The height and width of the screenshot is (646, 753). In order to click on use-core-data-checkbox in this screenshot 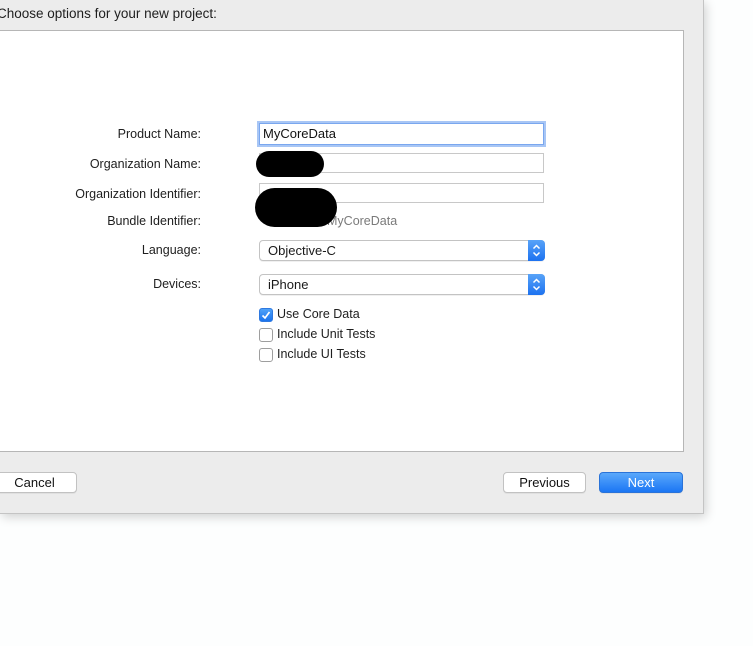, I will do `click(266, 315)`.